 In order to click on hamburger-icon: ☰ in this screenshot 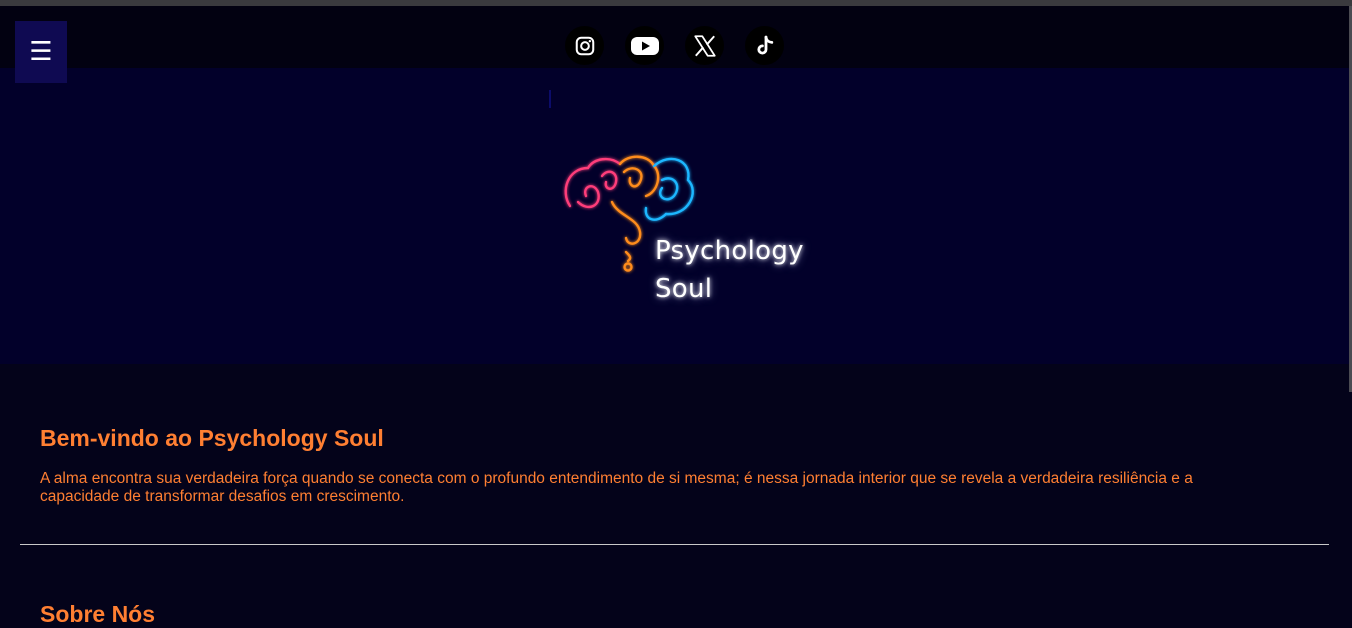, I will do `click(41, 52)`.